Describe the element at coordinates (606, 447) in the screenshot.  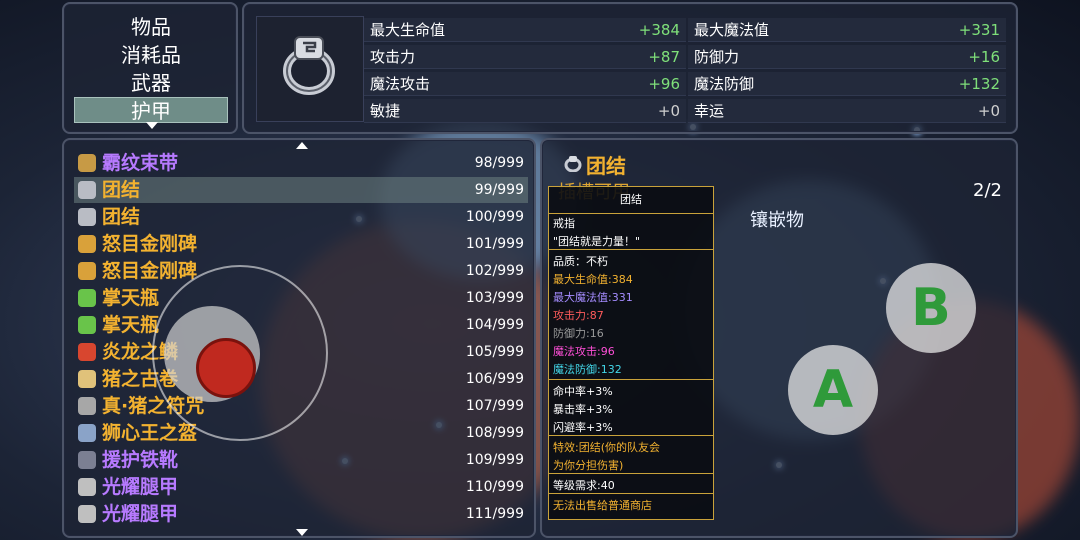
I see `tooltip-line: 特效:团结(你的队友会` at that location.